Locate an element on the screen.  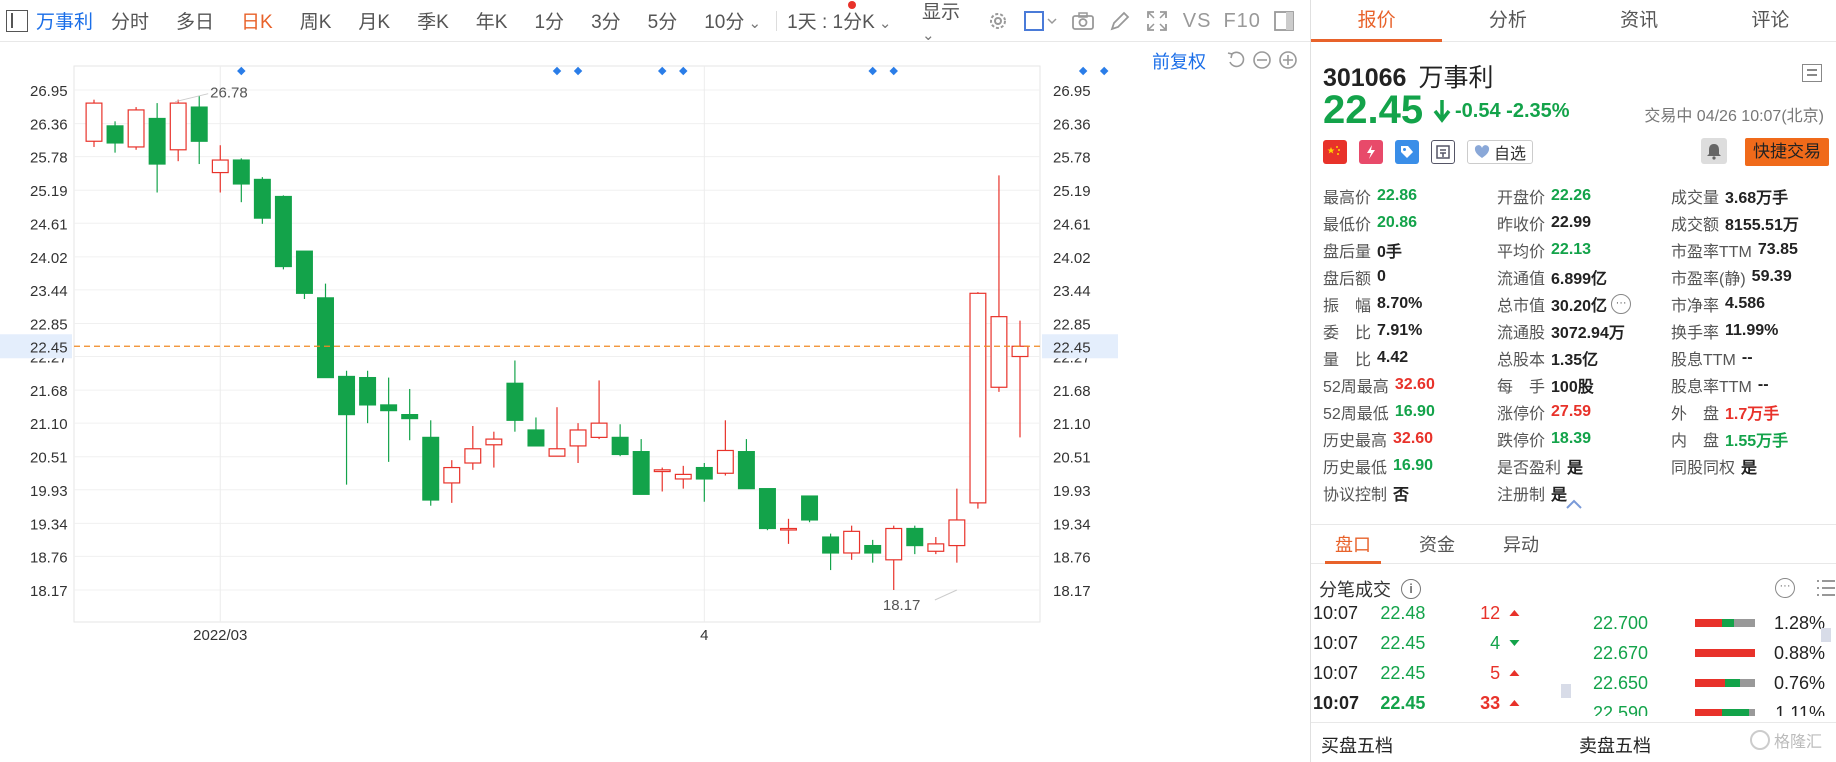
depth-percent: 1.11% is located at coordinates (1800, 709).